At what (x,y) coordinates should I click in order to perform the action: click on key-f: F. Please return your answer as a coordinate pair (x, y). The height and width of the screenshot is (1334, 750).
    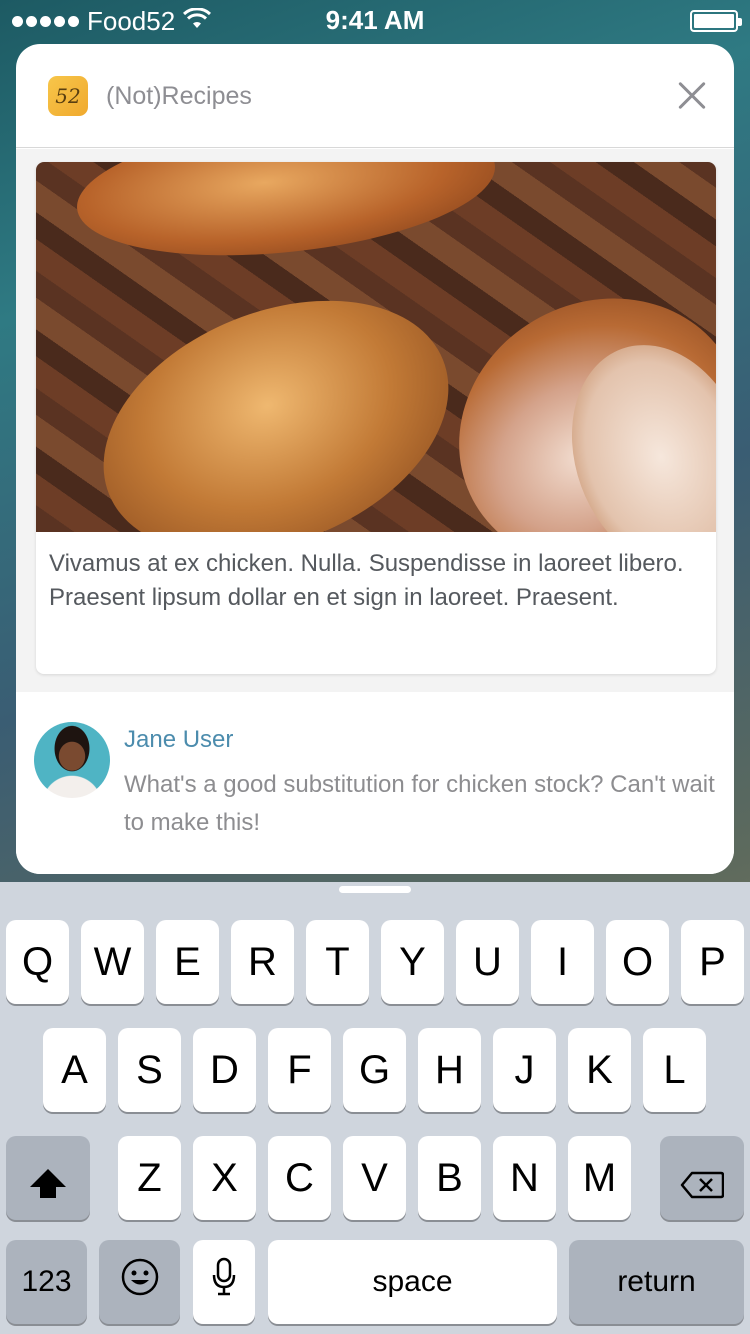
    Looking at the image, I should click on (299, 1070).